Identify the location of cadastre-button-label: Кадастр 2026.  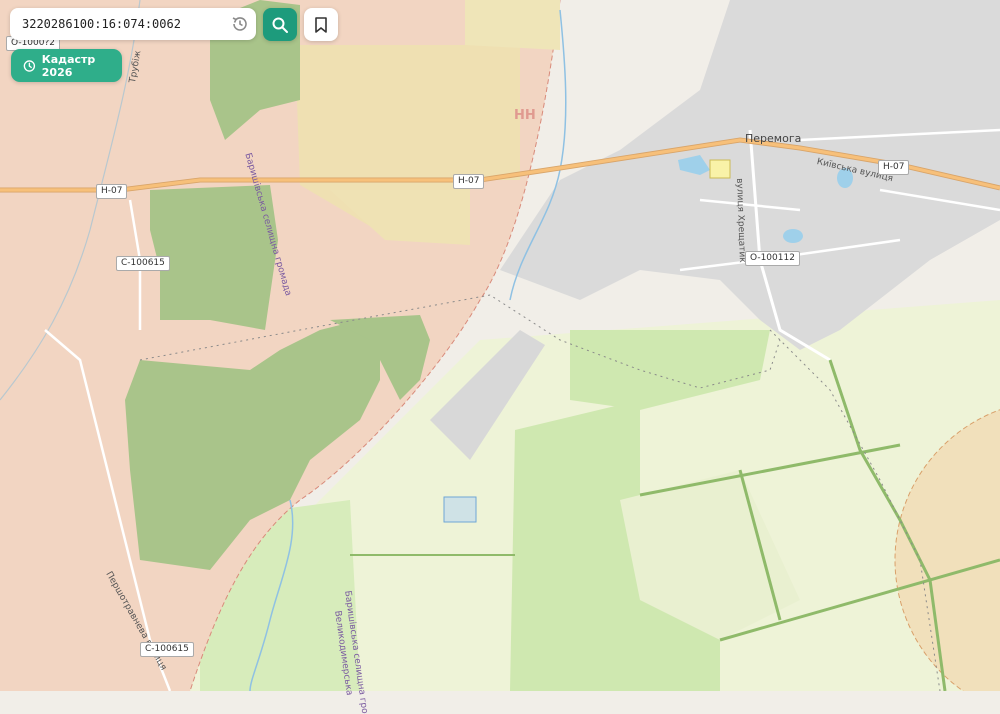
(68, 65).